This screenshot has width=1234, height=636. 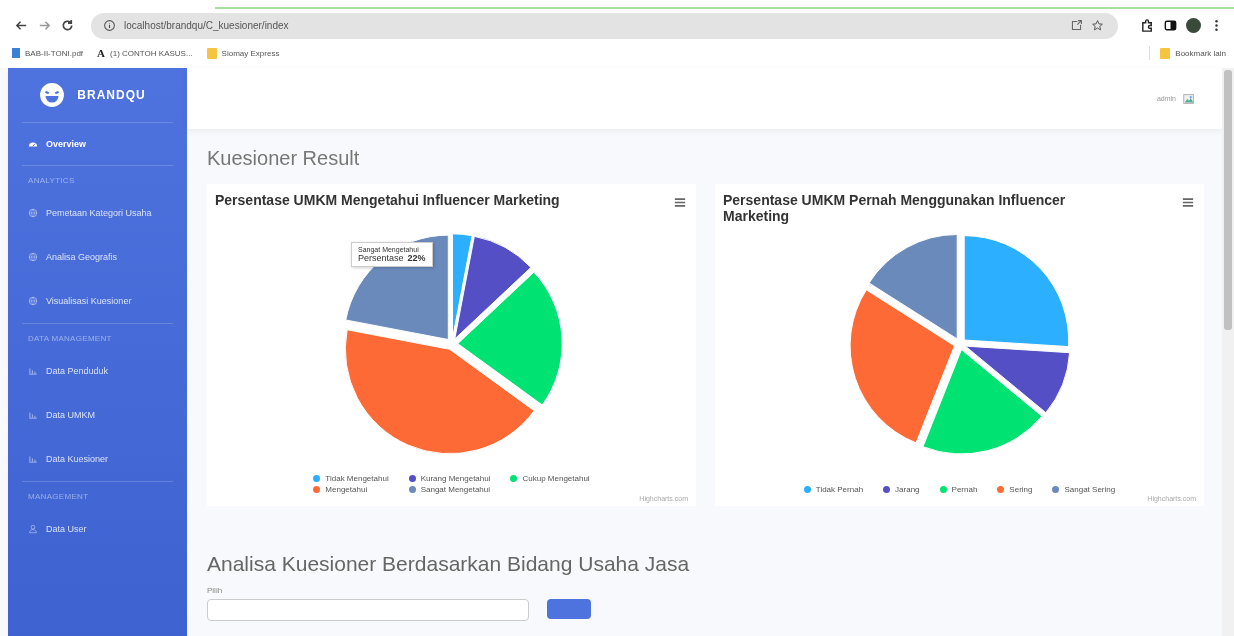 I want to click on section-title: Analisa Kuesioner Berdasarkan Bidang Usaha Jasa, so click(x=449, y=564).